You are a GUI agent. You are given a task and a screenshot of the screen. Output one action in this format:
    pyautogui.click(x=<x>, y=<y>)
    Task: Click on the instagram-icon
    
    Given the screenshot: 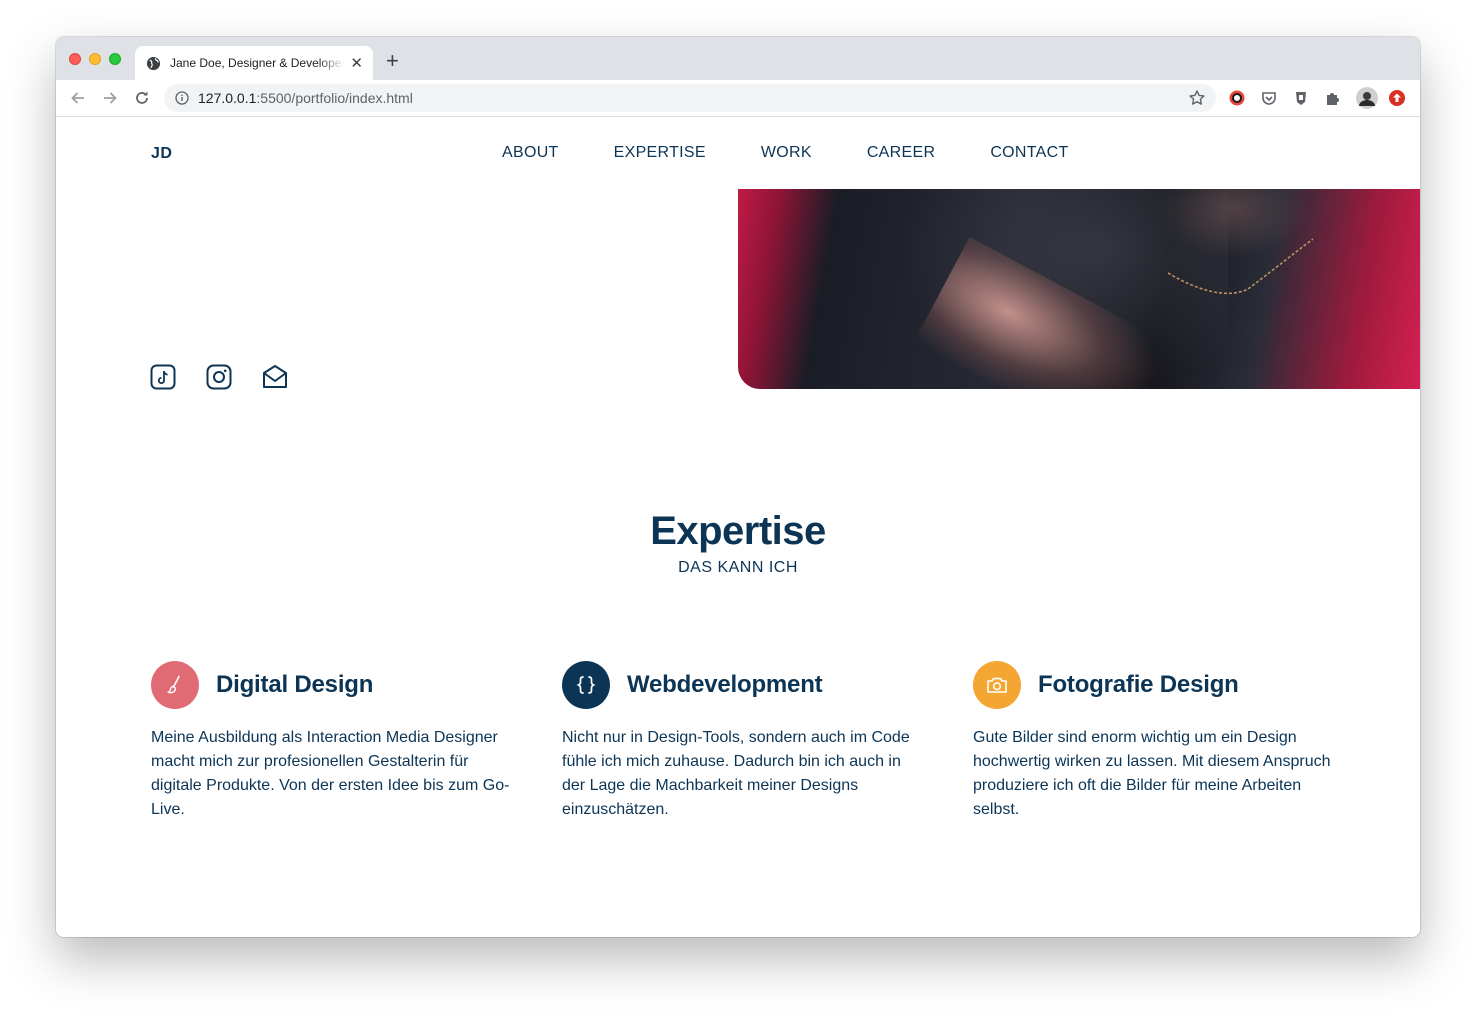 What is the action you would take?
    pyautogui.click(x=219, y=377)
    